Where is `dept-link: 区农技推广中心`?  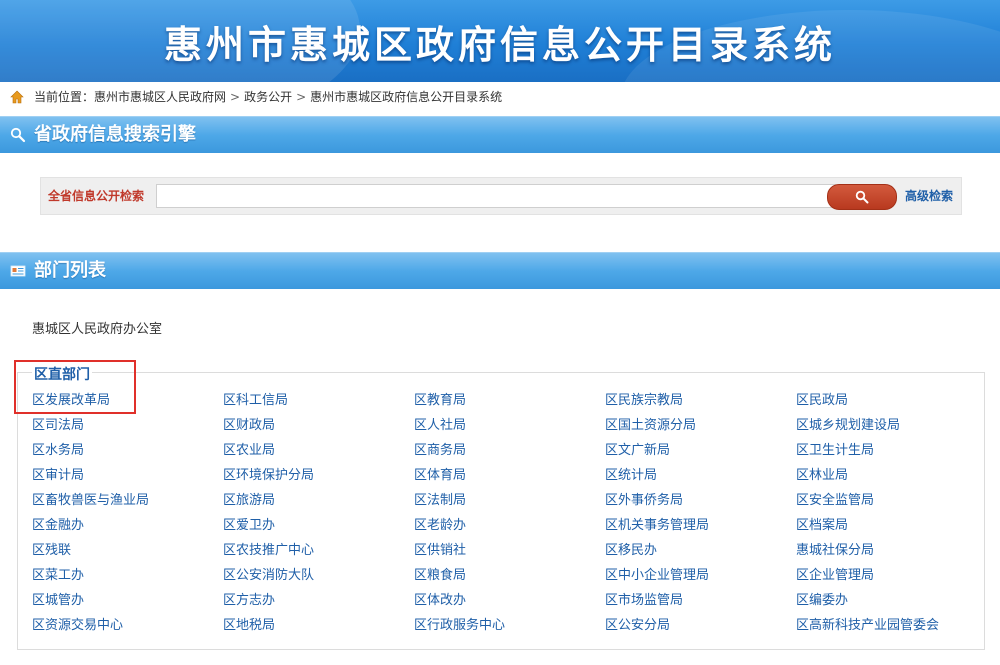
dept-link: 区农技推广中心 is located at coordinates (268, 548).